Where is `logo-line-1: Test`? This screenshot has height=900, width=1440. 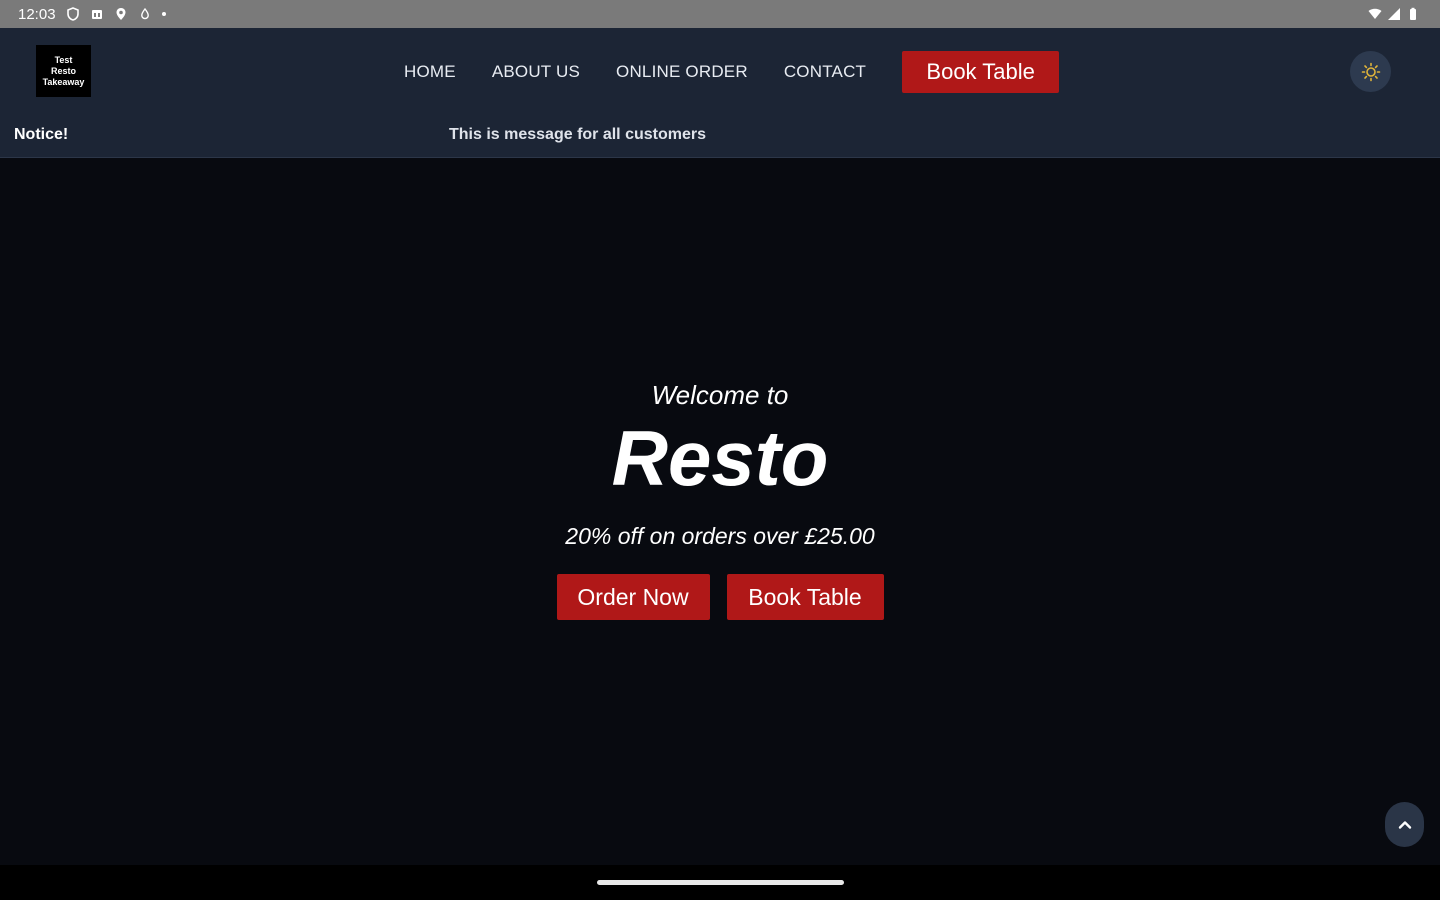 logo-line-1: Test is located at coordinates (63, 59).